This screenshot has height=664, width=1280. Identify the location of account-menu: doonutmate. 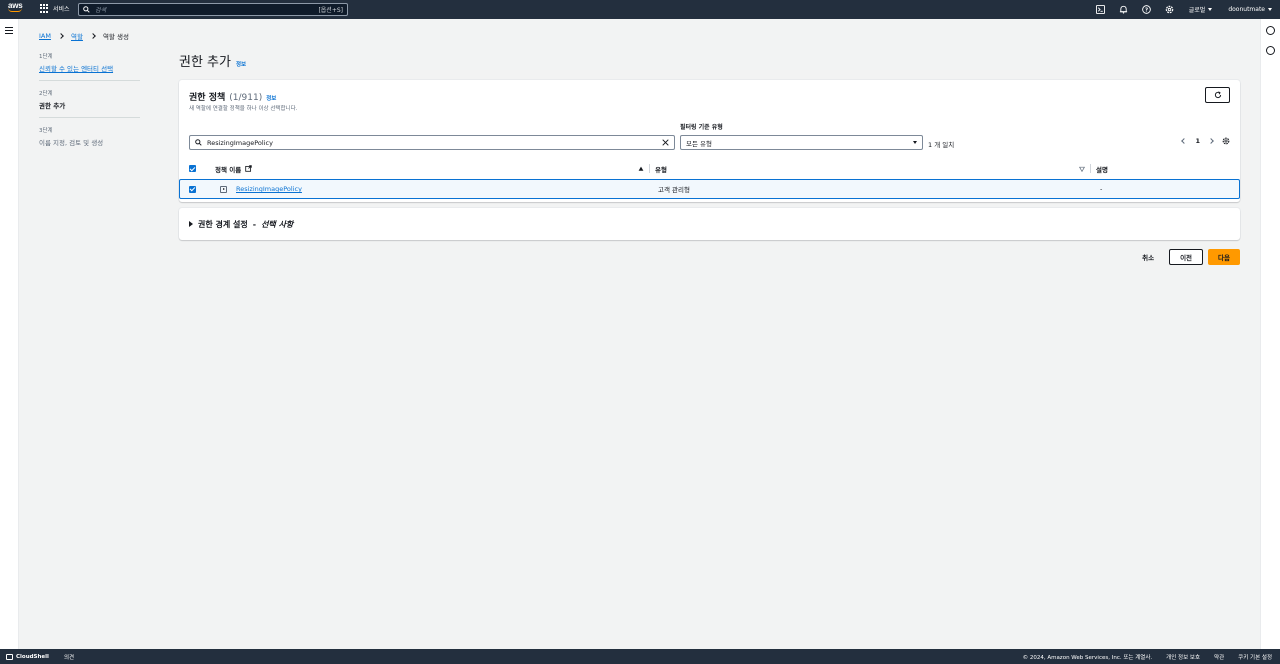
(1250, 9).